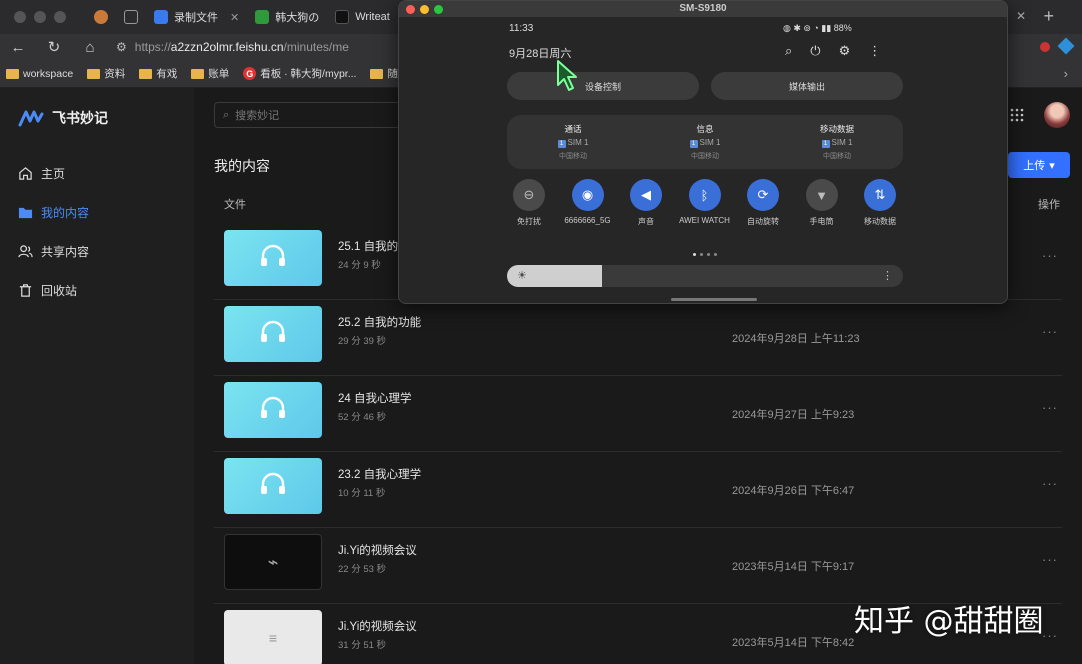  I want to click on quick-setting-tile: ⊖ 免打扰, so click(529, 203).